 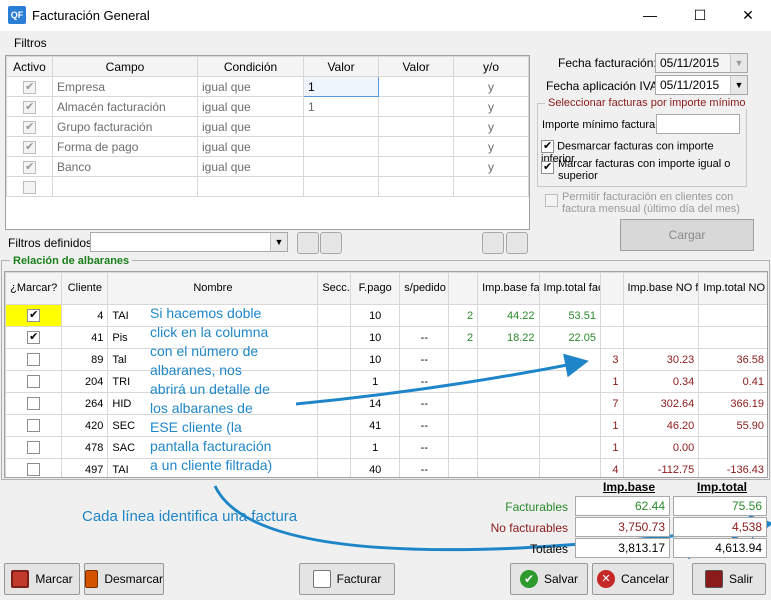 What do you see at coordinates (622, 527) in the screenshot?
I see `no-facturables-base: 3,750.73` at bounding box center [622, 527].